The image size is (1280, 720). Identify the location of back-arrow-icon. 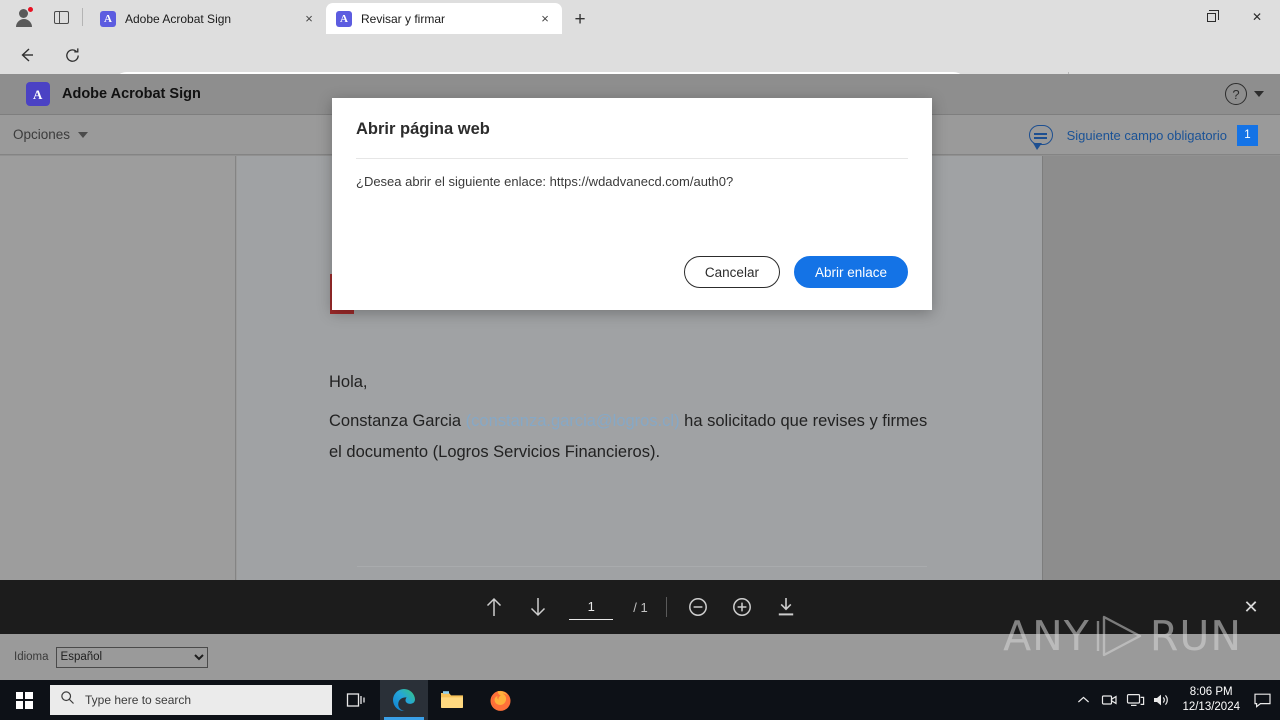
(27, 55).